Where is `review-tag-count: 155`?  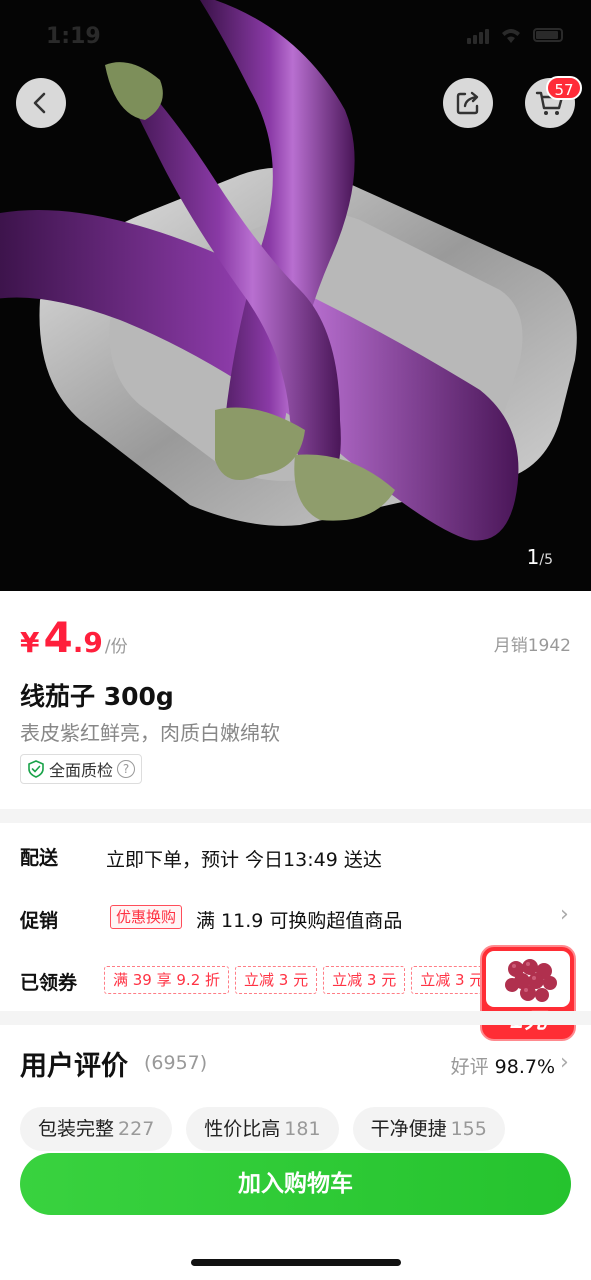 review-tag-count: 155 is located at coordinates (468, 1129).